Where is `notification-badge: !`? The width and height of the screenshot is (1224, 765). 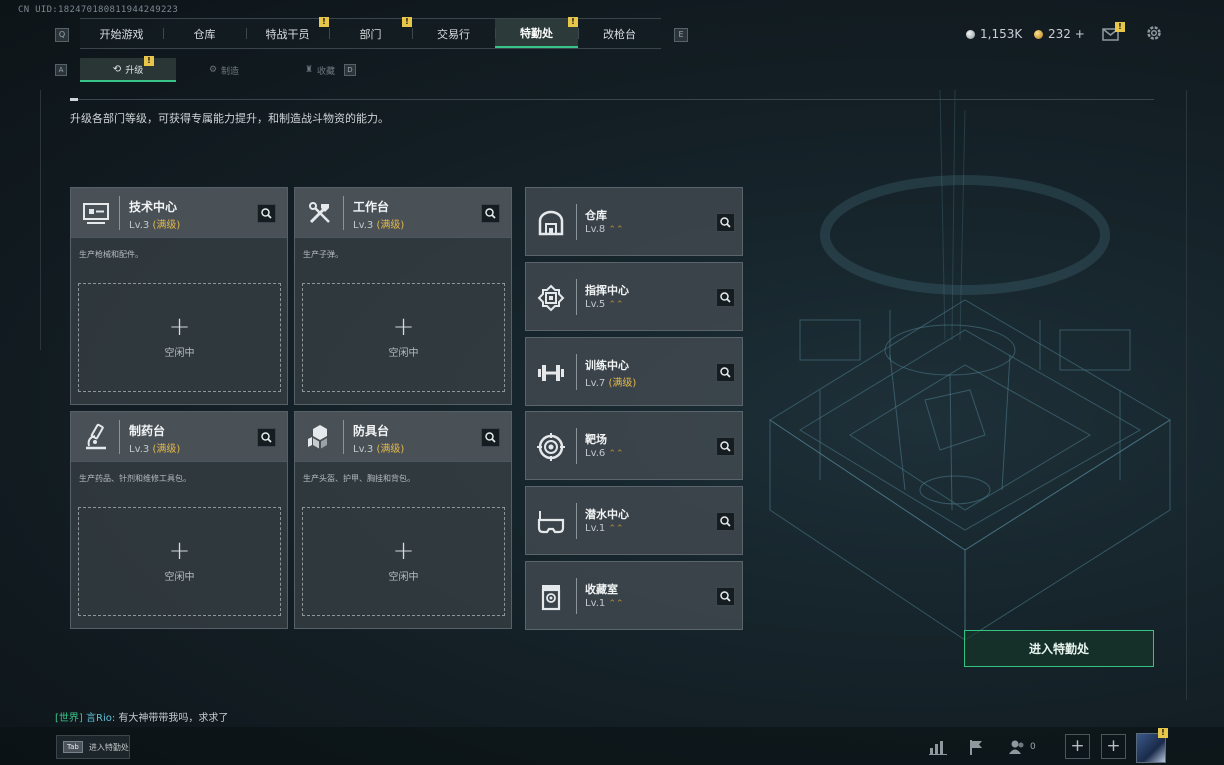 notification-badge: ! is located at coordinates (407, 22).